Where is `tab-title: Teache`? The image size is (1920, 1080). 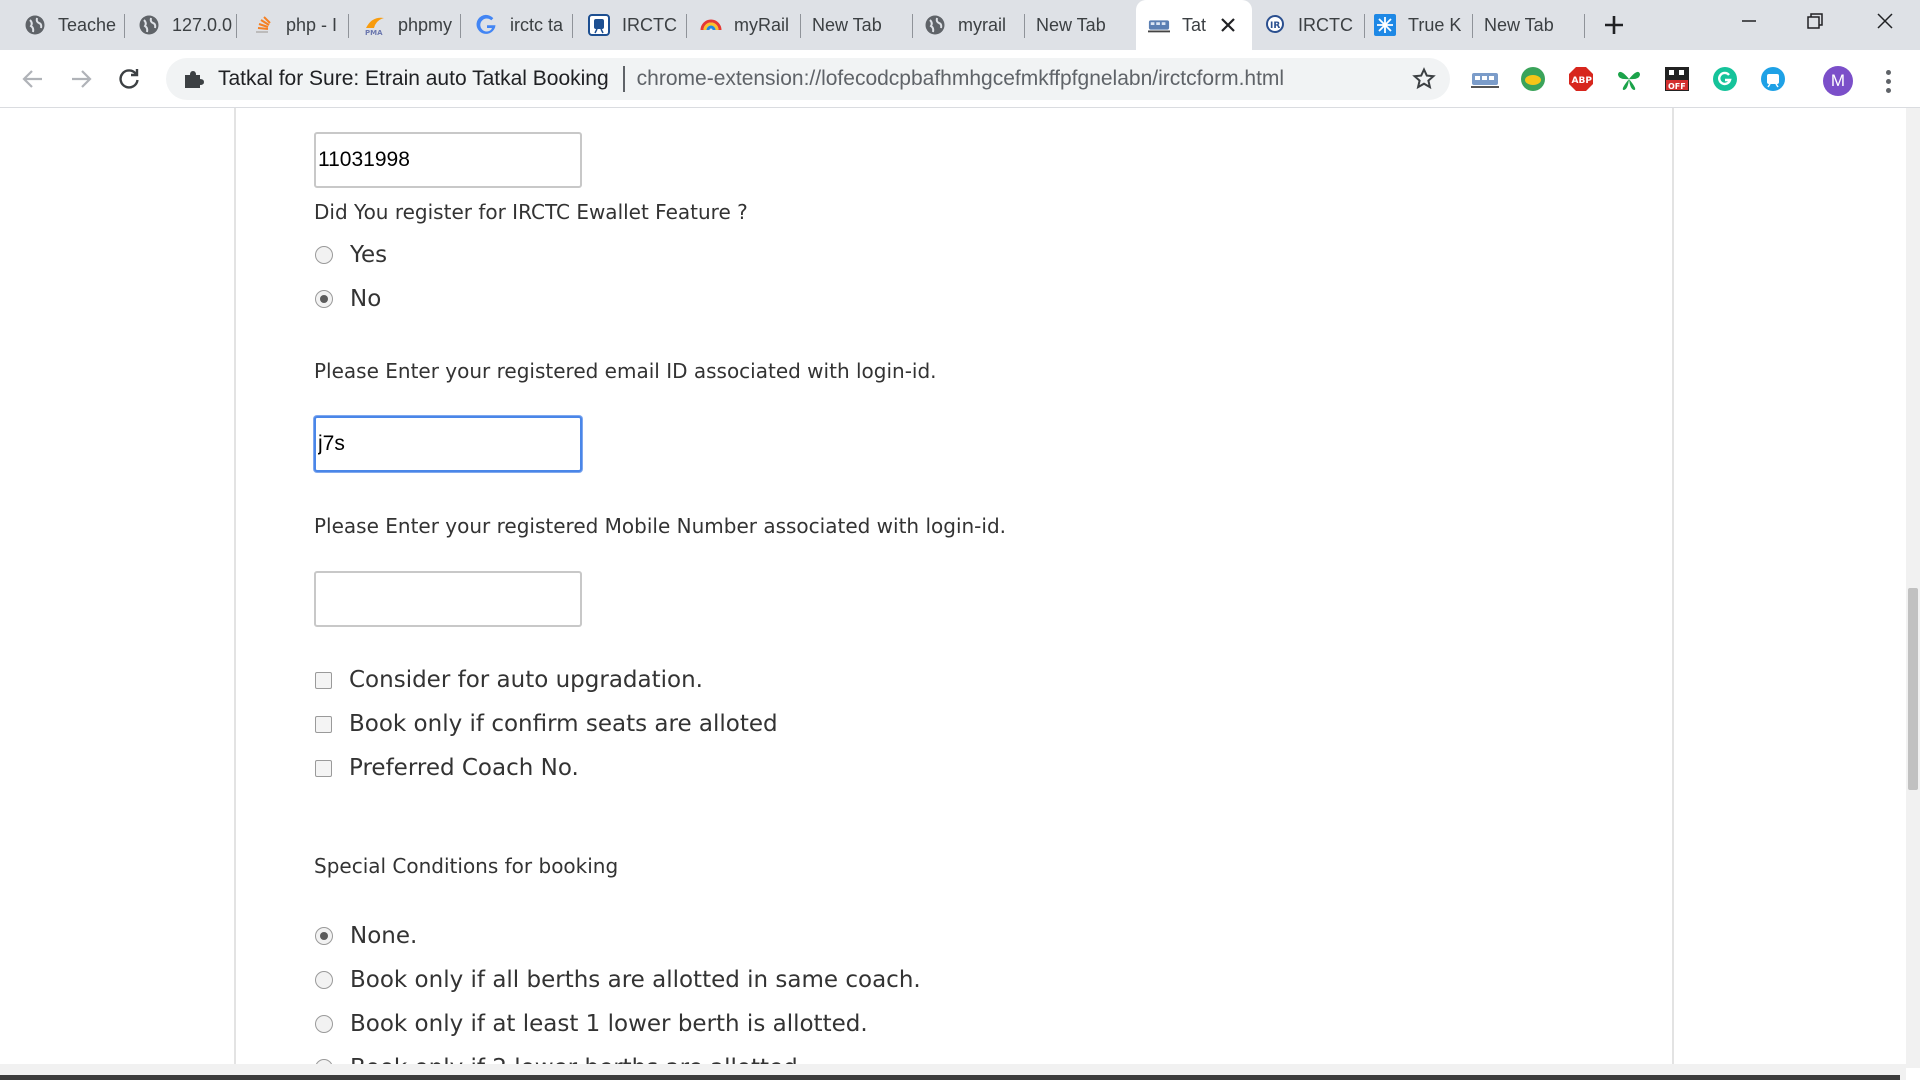
tab-title: Teache is located at coordinates (87, 24).